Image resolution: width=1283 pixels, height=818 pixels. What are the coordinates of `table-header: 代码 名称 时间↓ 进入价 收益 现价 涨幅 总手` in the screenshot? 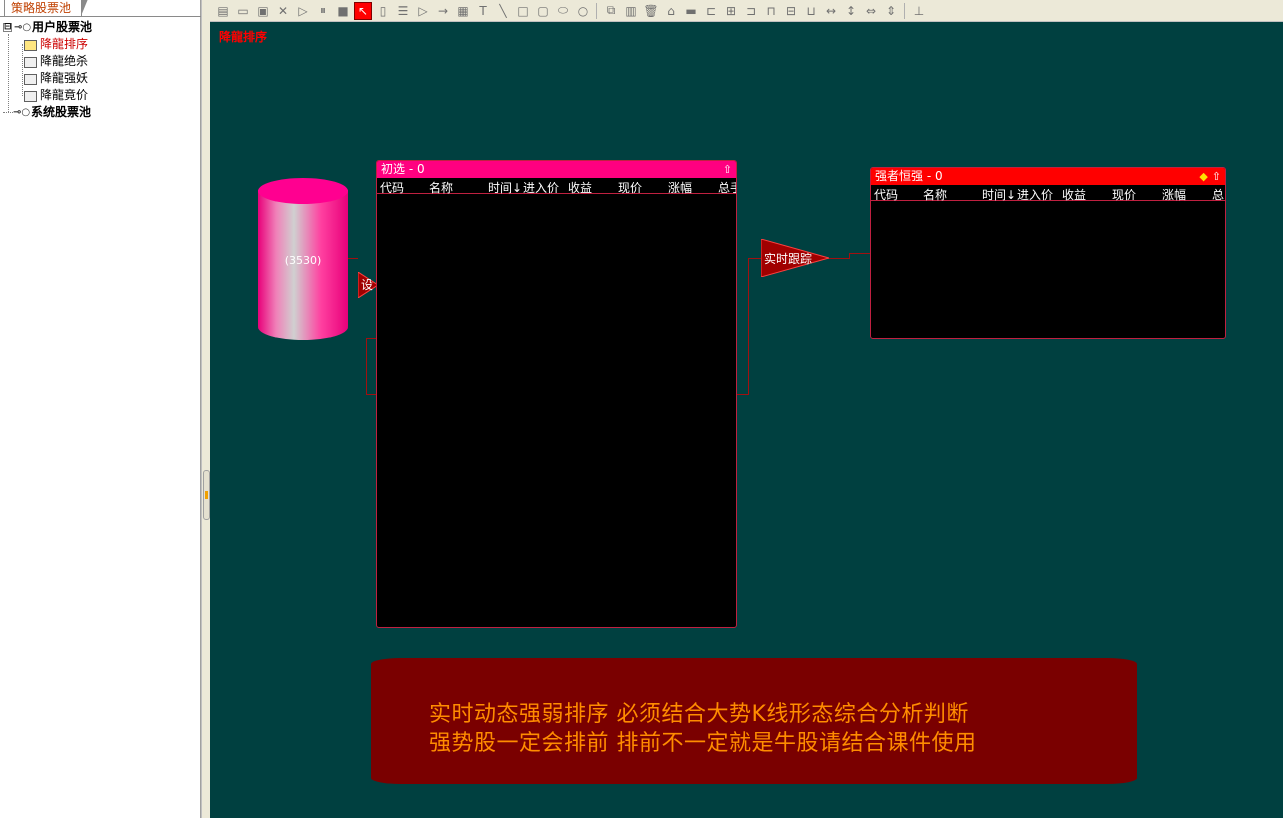 It's located at (556, 187).